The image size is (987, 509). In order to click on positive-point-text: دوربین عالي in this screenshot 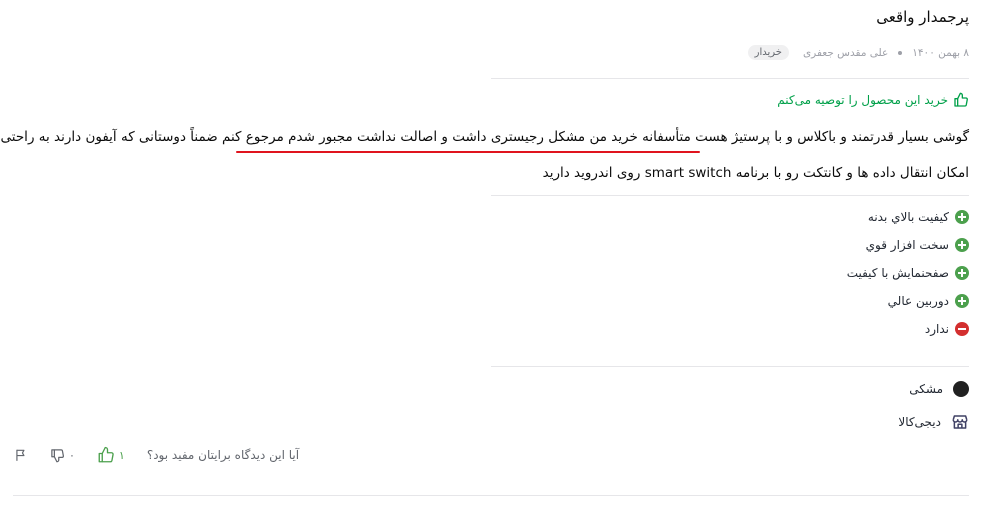, I will do `click(918, 301)`.